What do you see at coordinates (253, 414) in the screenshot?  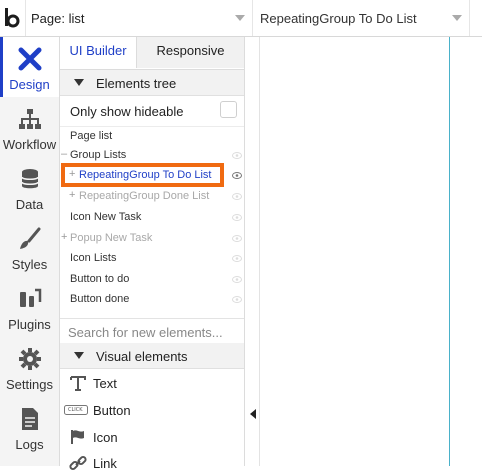 I see `collapse-panel-icon` at bounding box center [253, 414].